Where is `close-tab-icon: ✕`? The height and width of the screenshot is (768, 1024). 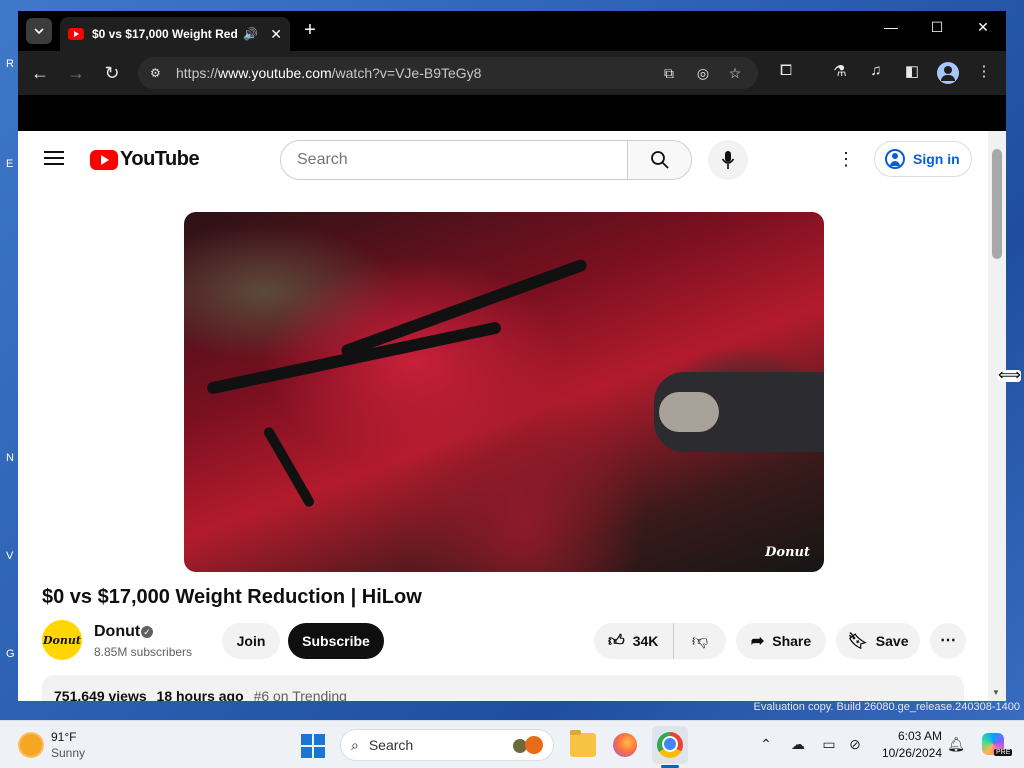
close-tab-icon: ✕ is located at coordinates (276, 34).